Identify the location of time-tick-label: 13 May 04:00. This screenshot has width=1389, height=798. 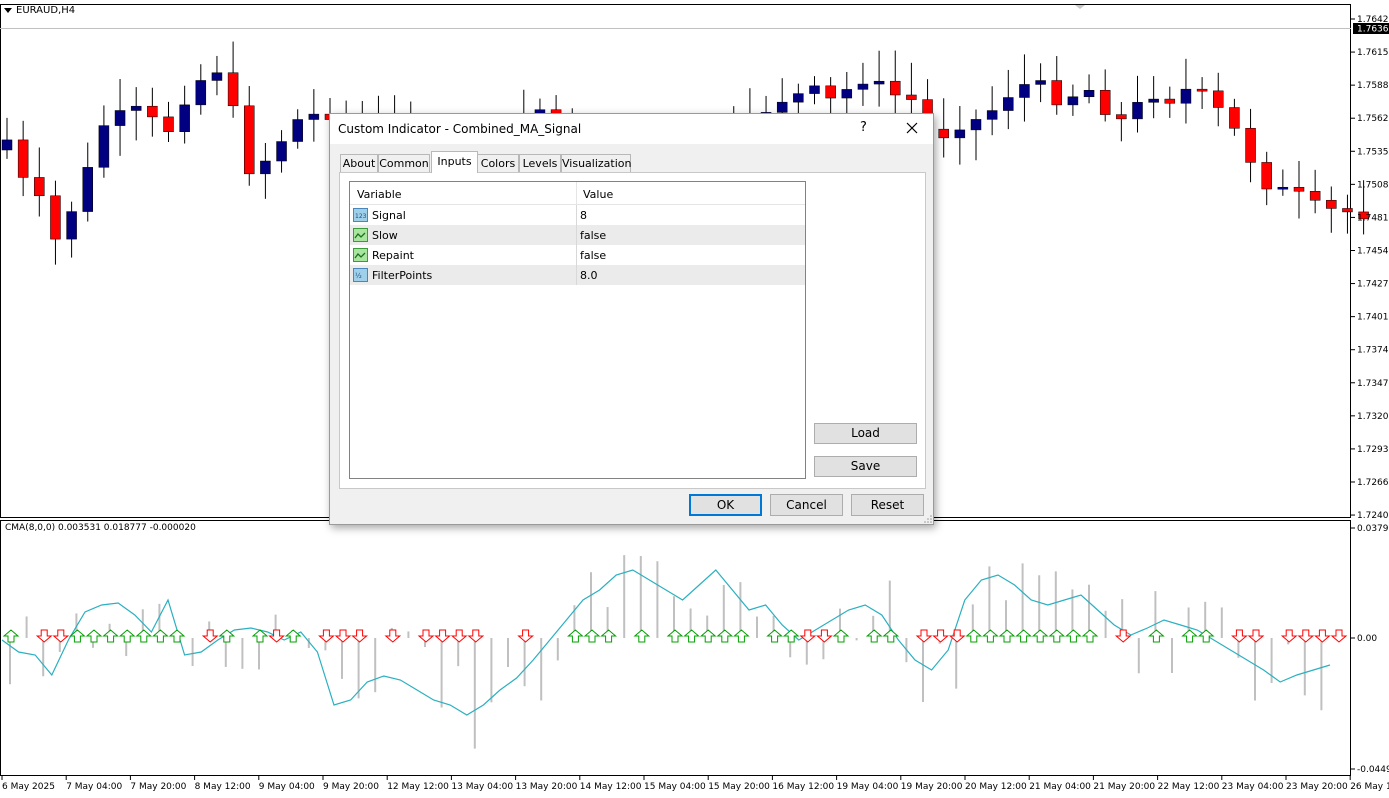
(482, 787).